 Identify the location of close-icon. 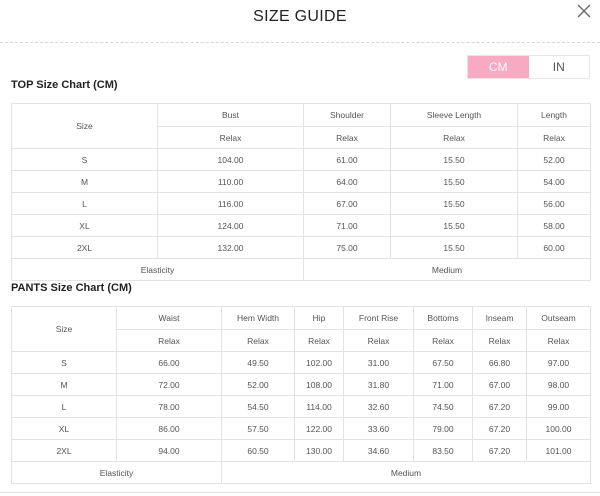
(584, 11).